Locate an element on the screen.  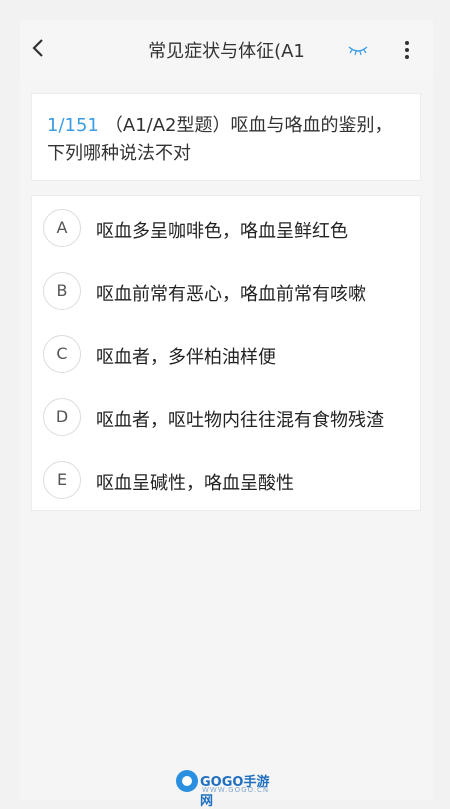
option-letter: D is located at coordinates (62, 417).